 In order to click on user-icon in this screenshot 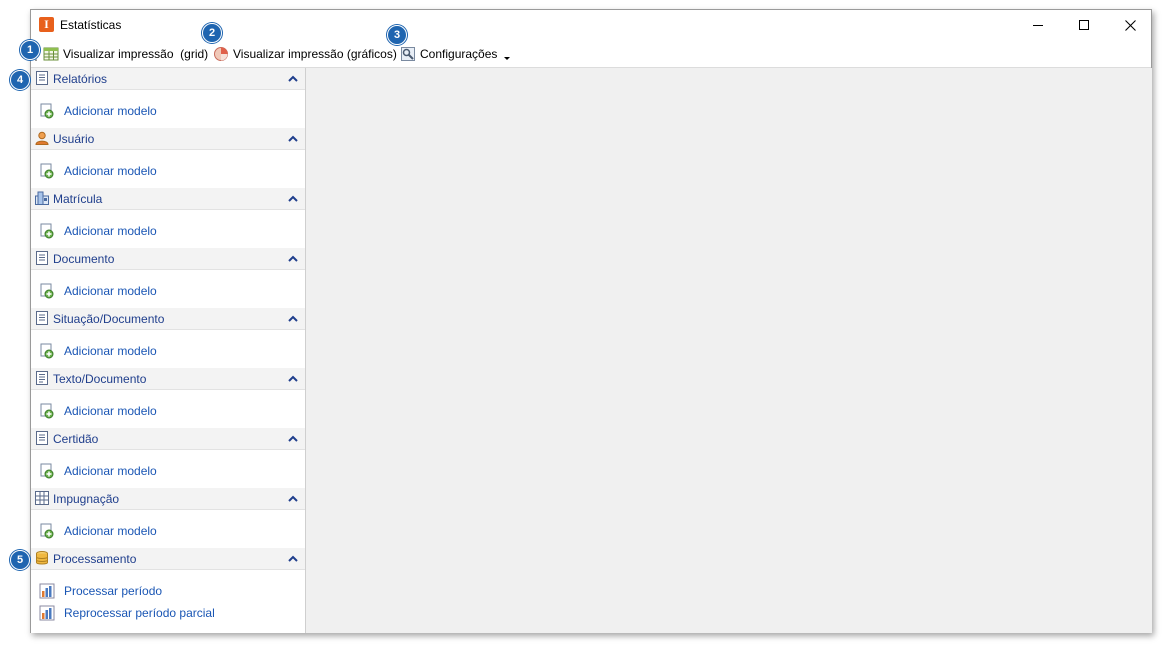, I will do `click(42, 138)`.